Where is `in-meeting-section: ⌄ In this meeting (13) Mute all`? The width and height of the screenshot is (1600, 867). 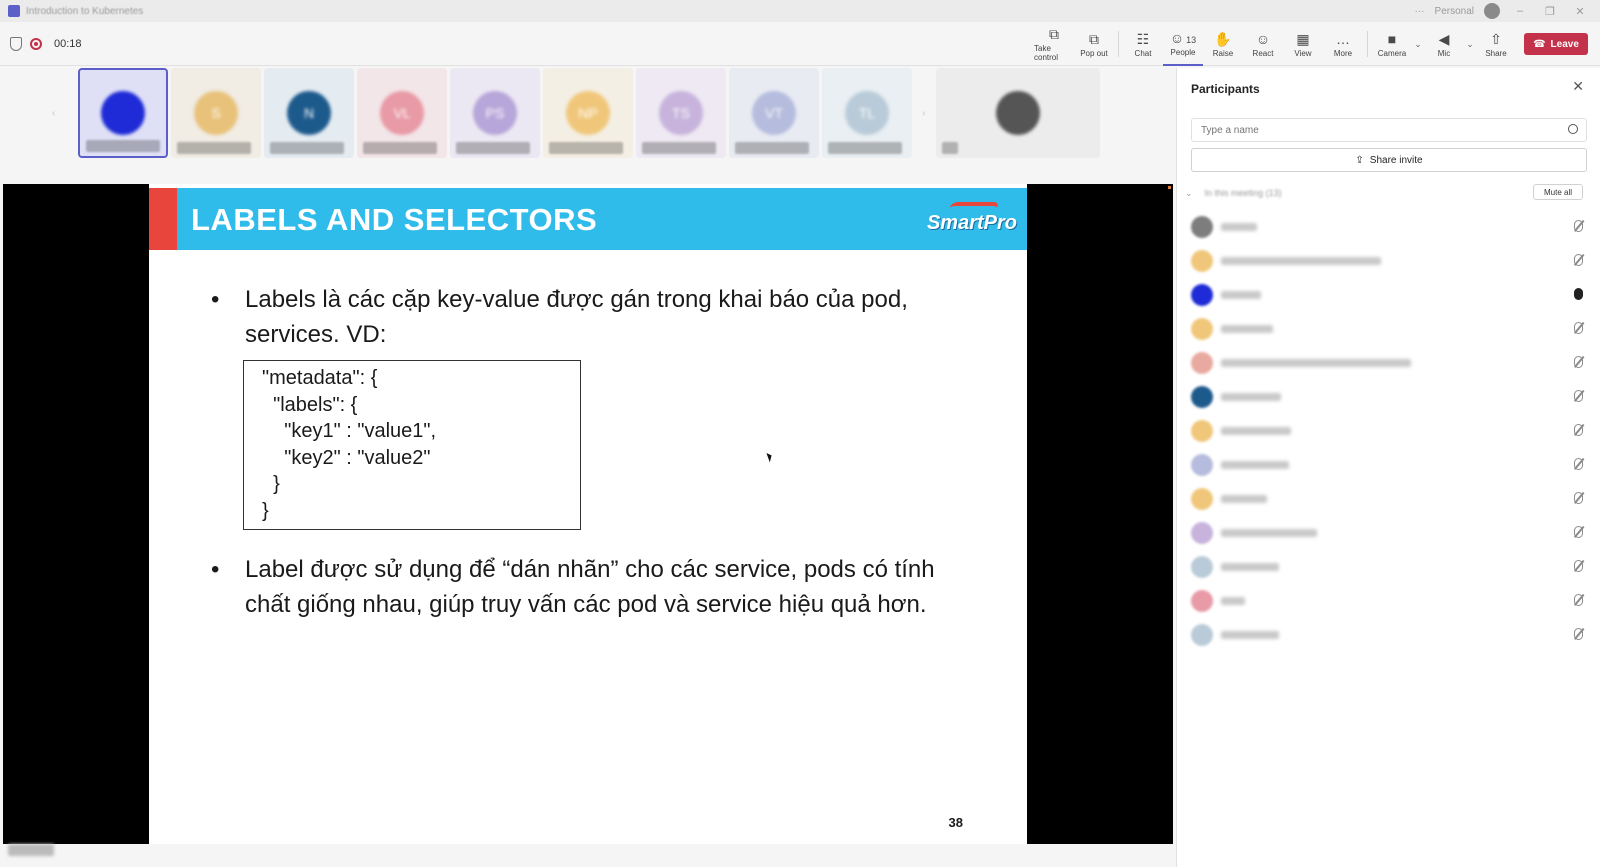
in-meeting-section: ⌄ In this meeting (13) Mute all is located at coordinates (1387, 193).